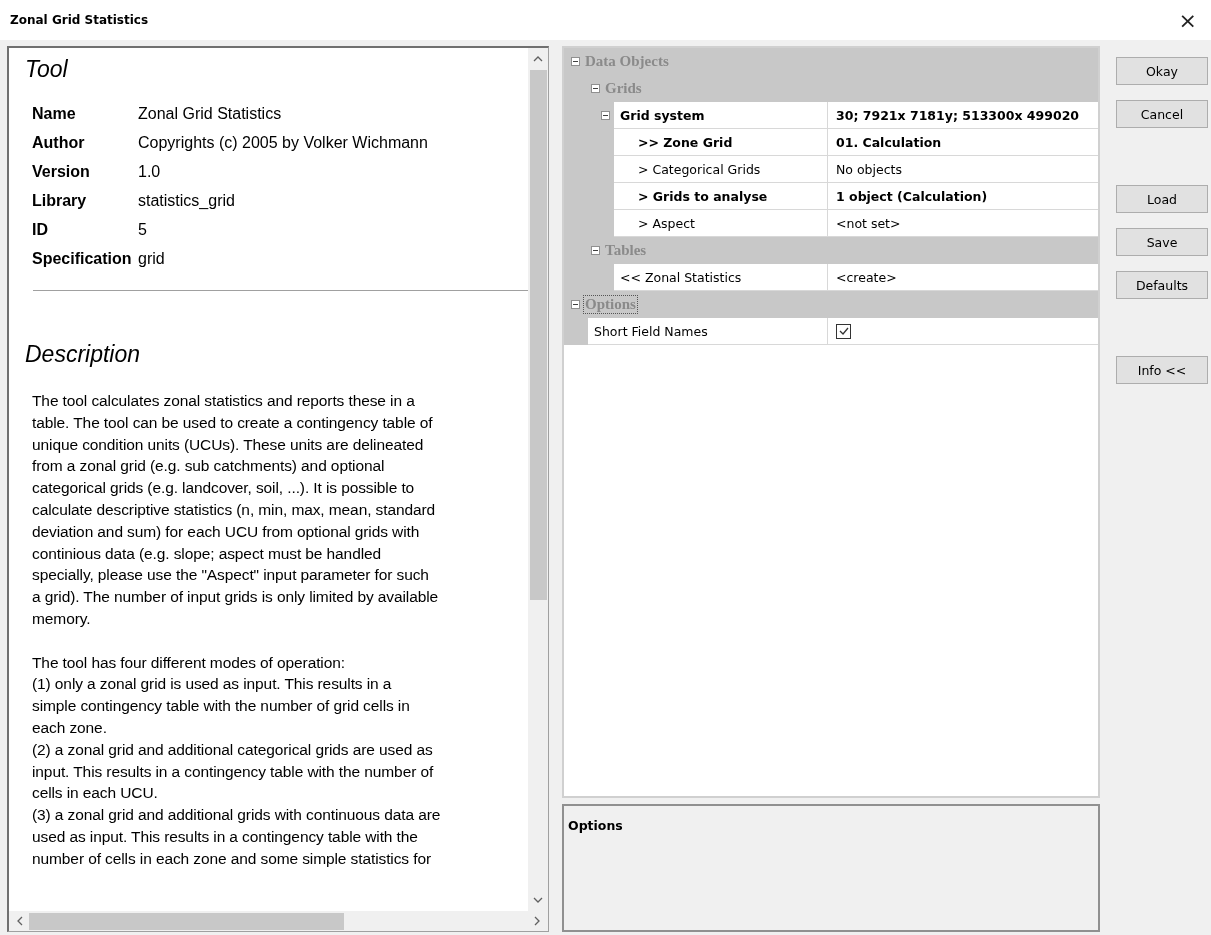 The image size is (1211, 935). I want to click on property-name: << Zonal Statistics, so click(721, 277).